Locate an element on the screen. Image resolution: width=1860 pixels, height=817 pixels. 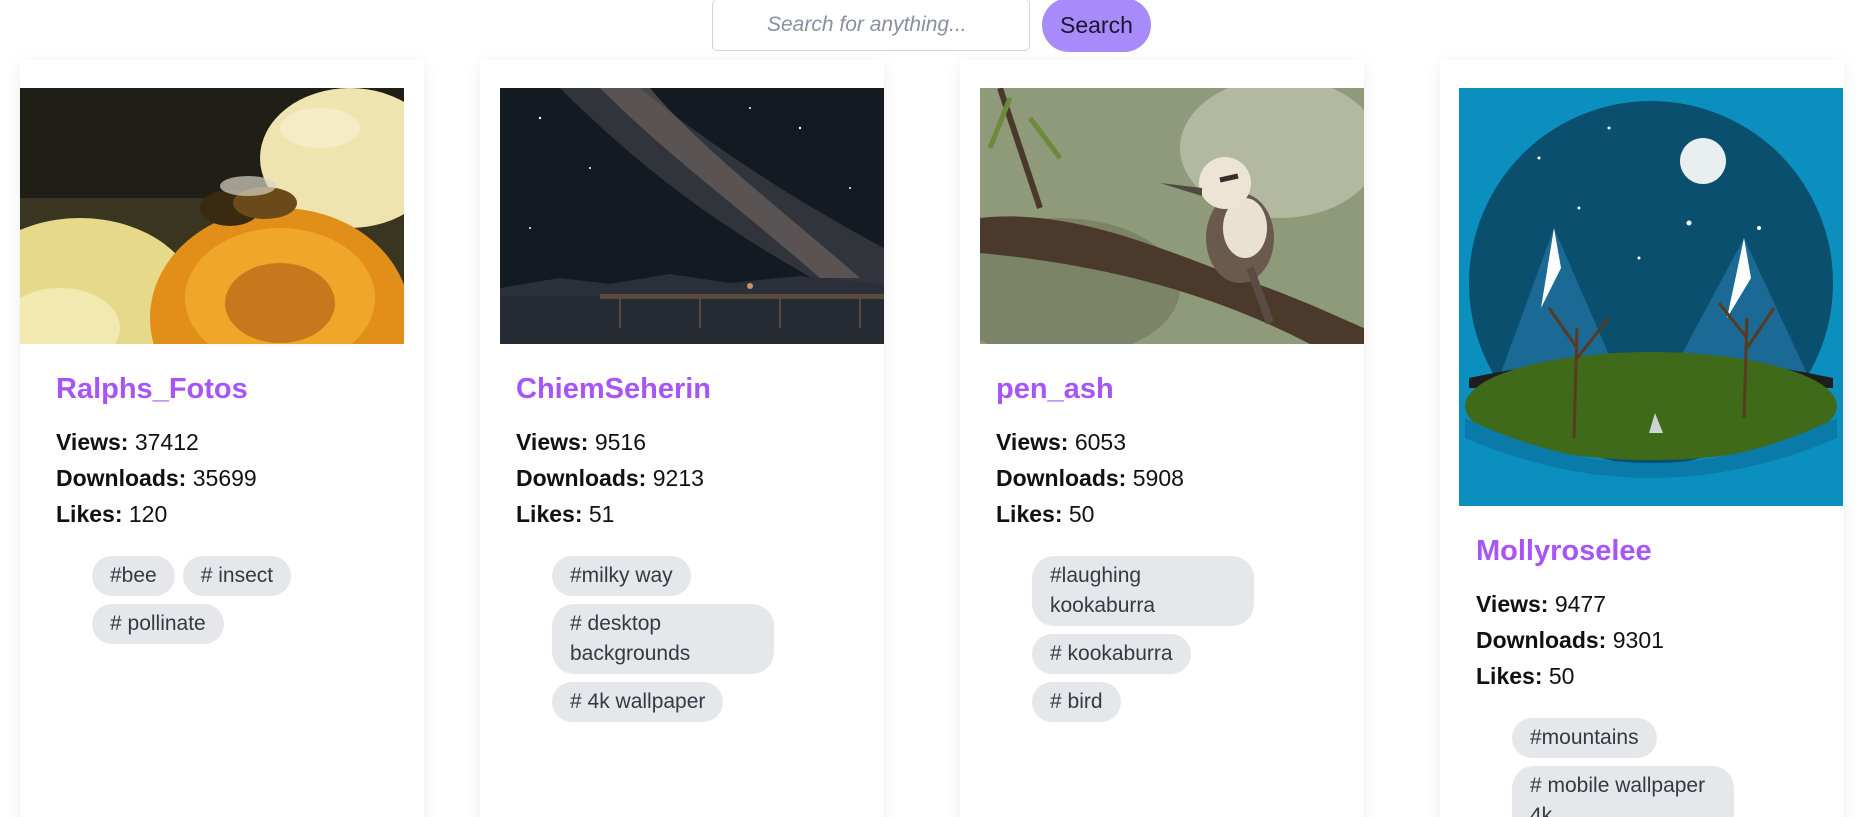
search-bar: Search is located at coordinates (931, 26).